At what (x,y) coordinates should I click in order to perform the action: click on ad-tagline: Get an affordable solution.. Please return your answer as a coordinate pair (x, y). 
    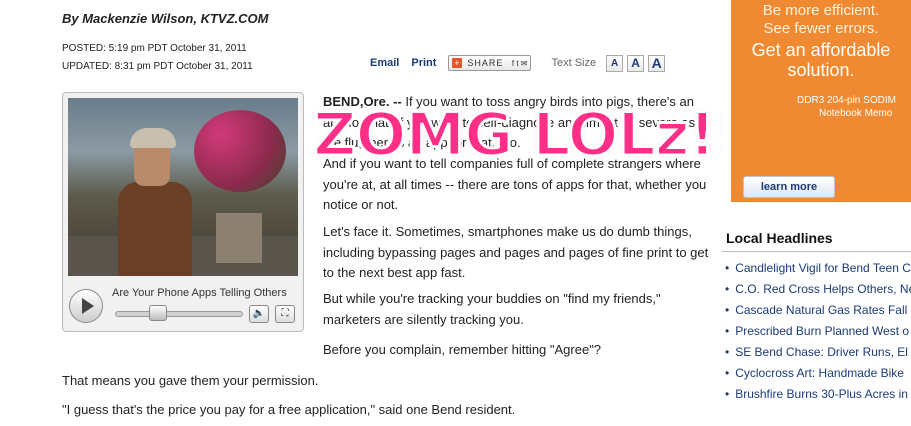
    Looking at the image, I should click on (821, 60).